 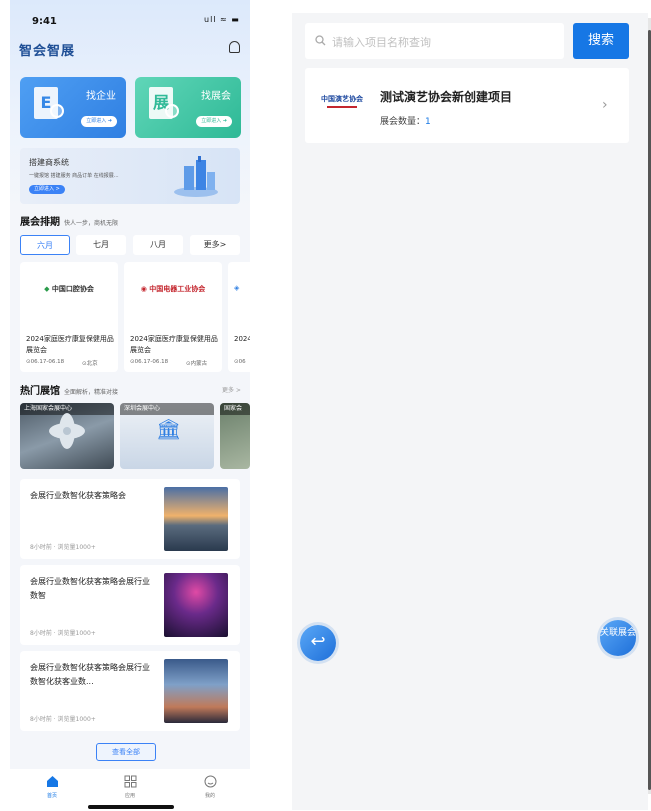 What do you see at coordinates (130, 176) in the screenshot?
I see `builder-system-banner: 搭建商系统 一键报馆 搭建服务 商品订单 在线报展... 立即进入 >` at bounding box center [130, 176].